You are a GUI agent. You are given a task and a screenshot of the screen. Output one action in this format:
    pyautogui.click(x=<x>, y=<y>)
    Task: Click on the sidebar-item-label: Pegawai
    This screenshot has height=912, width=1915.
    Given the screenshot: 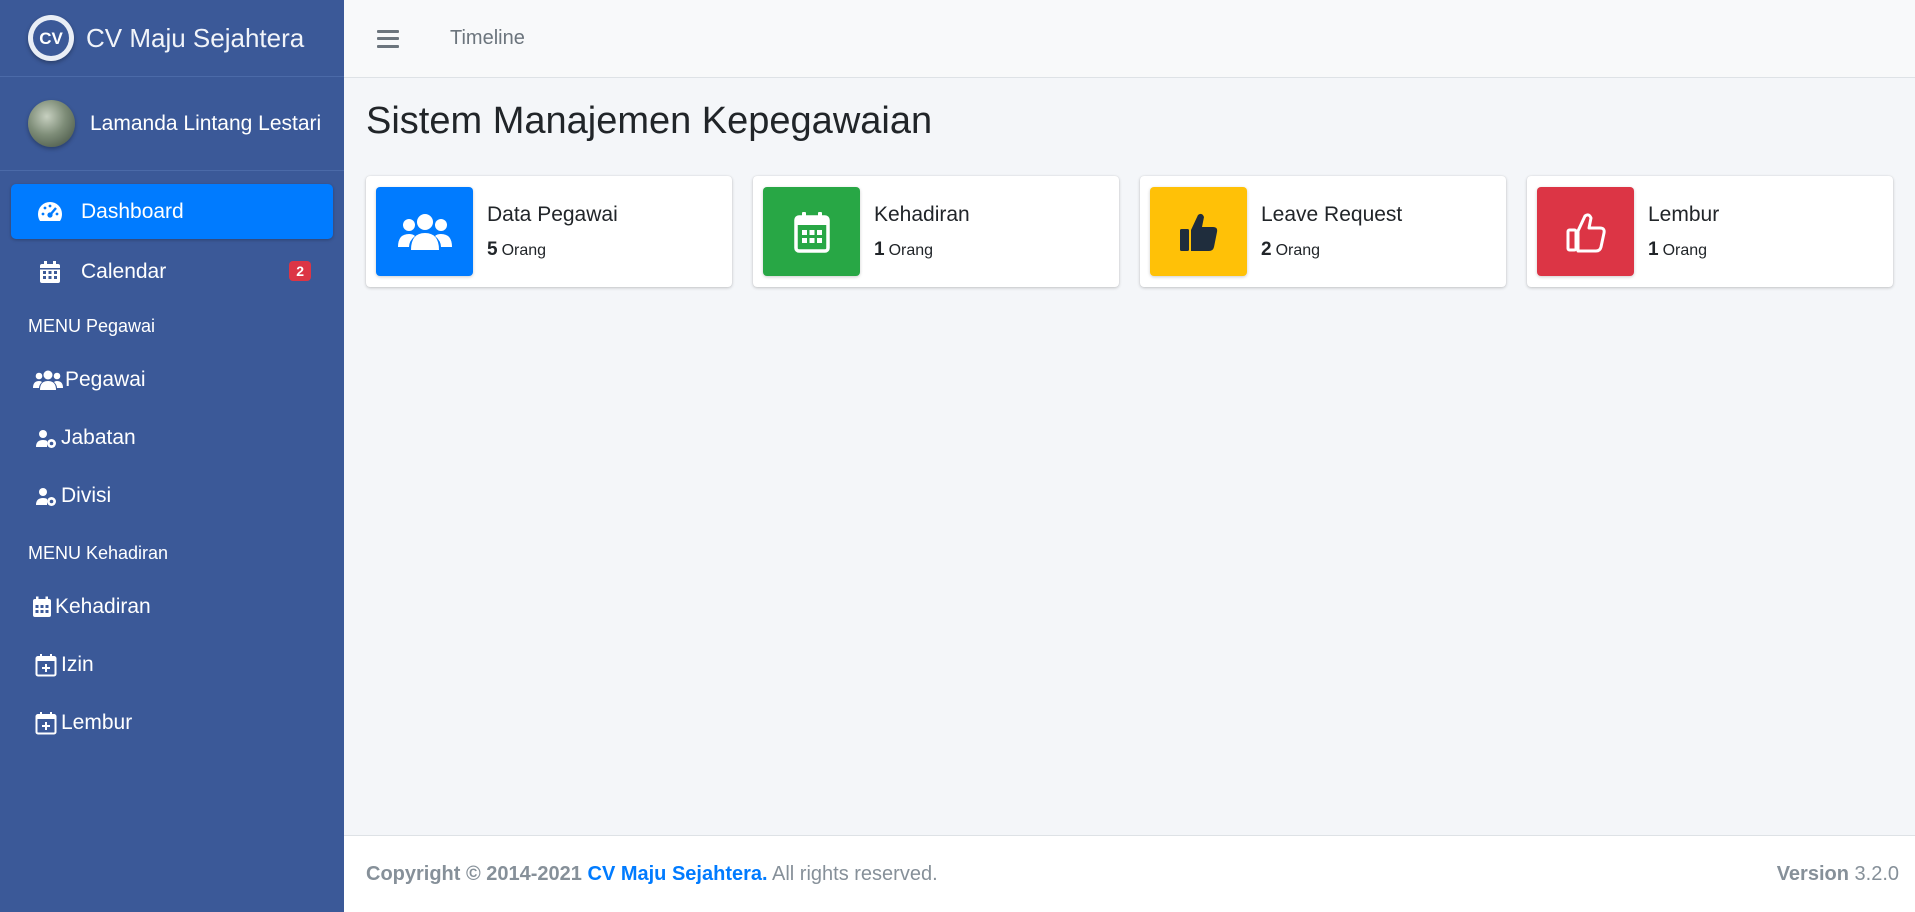 What is the action you would take?
    pyautogui.click(x=105, y=379)
    